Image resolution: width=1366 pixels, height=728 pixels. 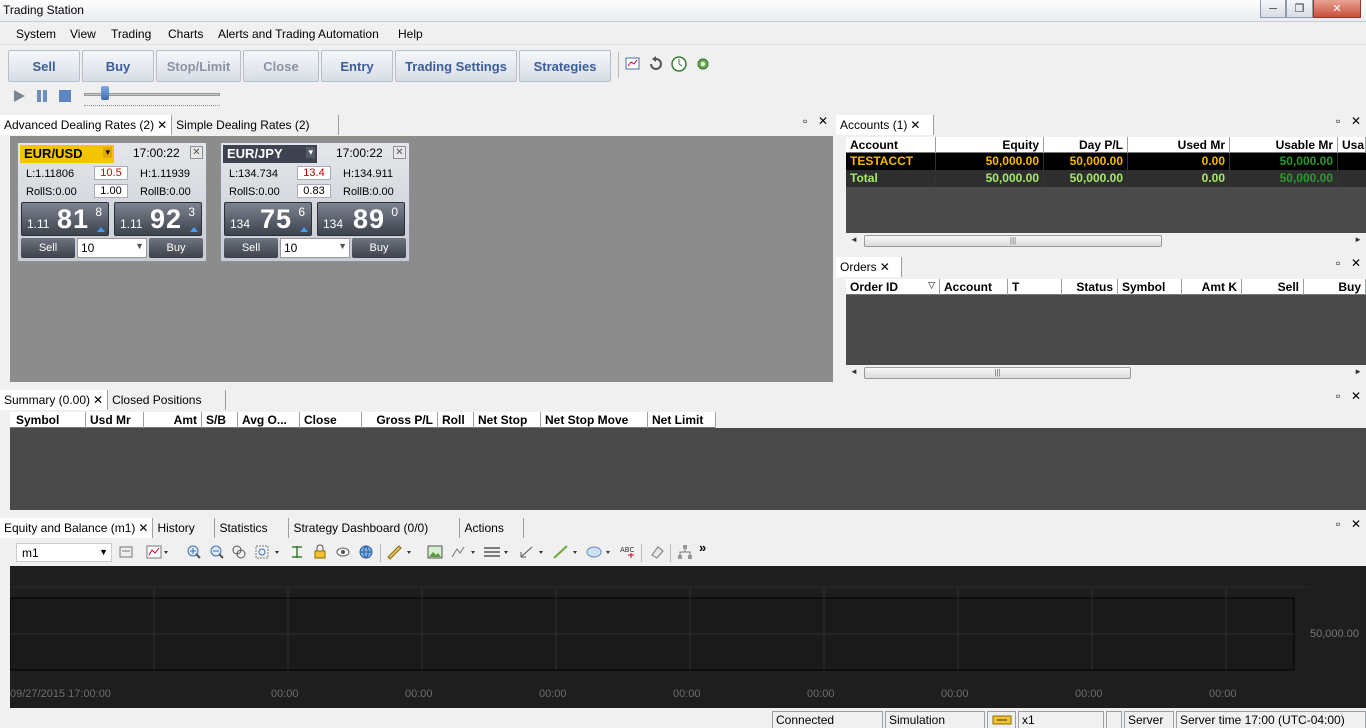 I want to click on menu-help: Help, so click(x=410, y=34).